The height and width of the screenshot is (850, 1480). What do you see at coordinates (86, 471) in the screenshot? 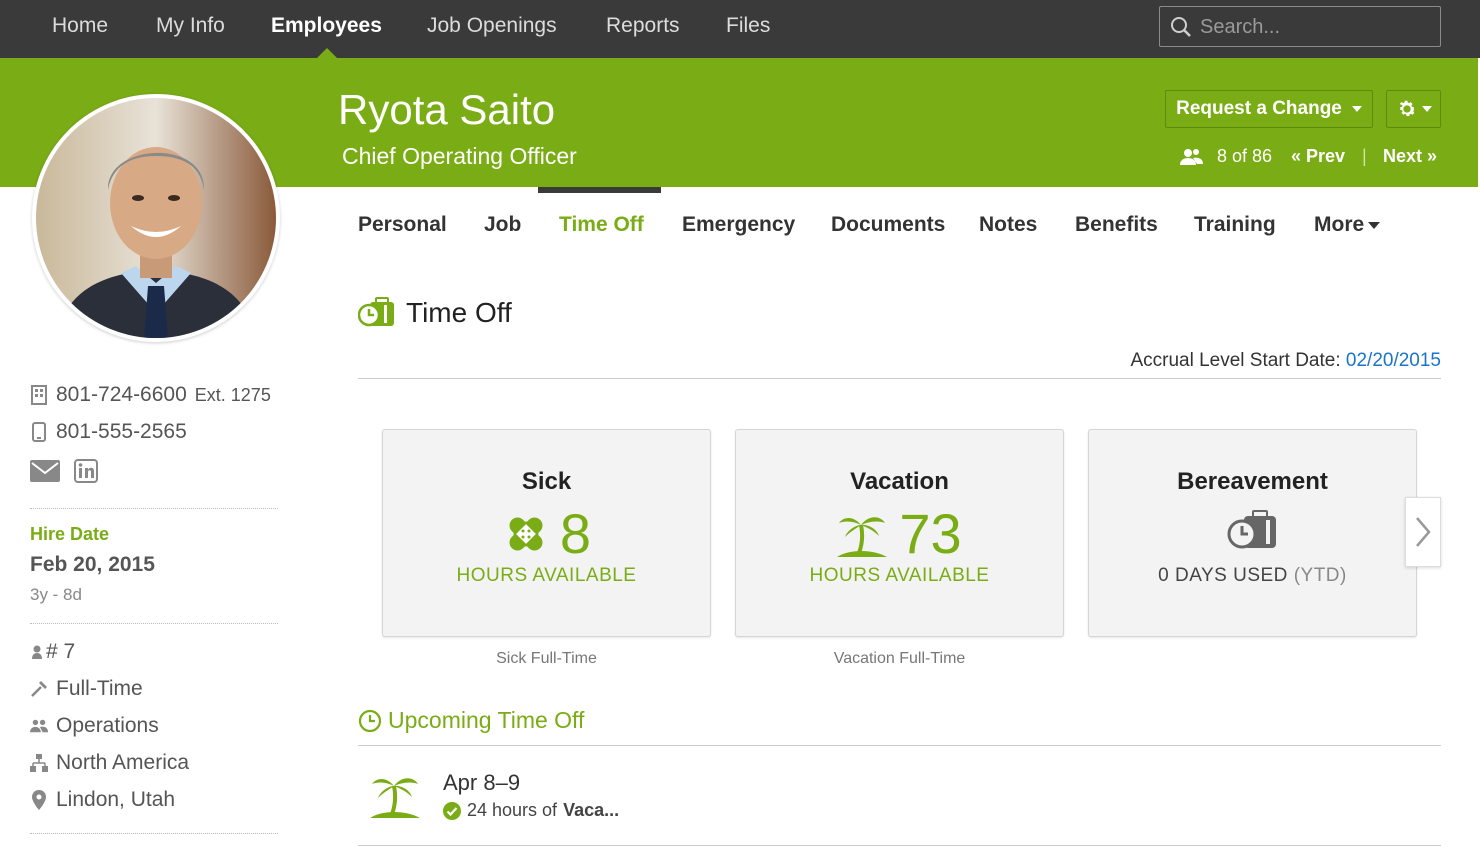
I see `linkedin-icon` at bounding box center [86, 471].